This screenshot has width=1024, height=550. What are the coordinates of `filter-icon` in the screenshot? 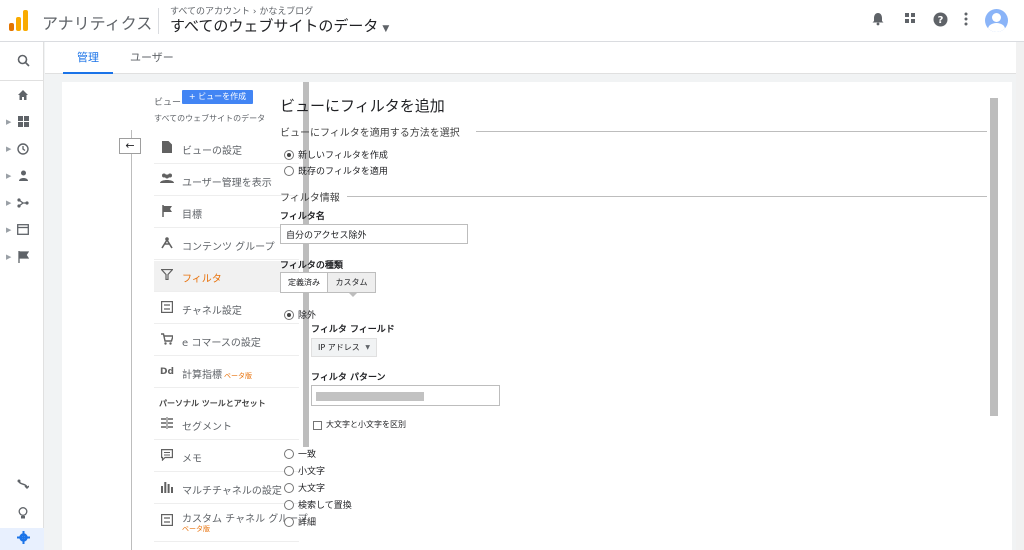 It's located at (167, 275).